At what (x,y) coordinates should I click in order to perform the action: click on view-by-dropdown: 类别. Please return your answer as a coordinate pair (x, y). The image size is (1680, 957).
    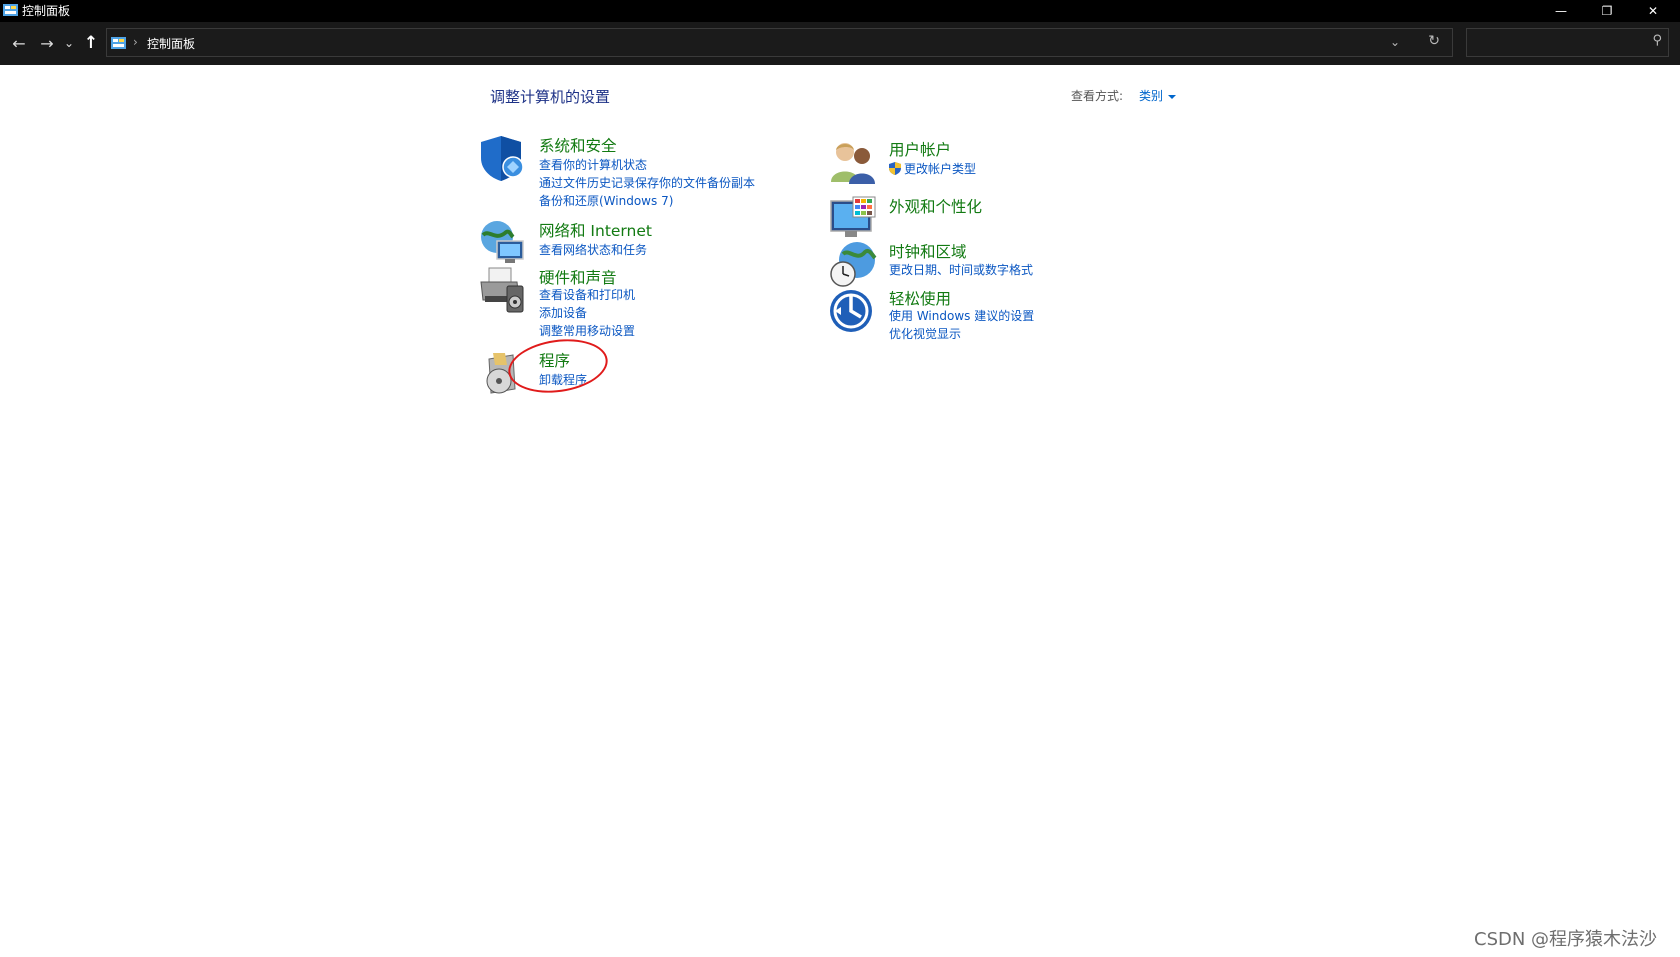
    Looking at the image, I should click on (1158, 95).